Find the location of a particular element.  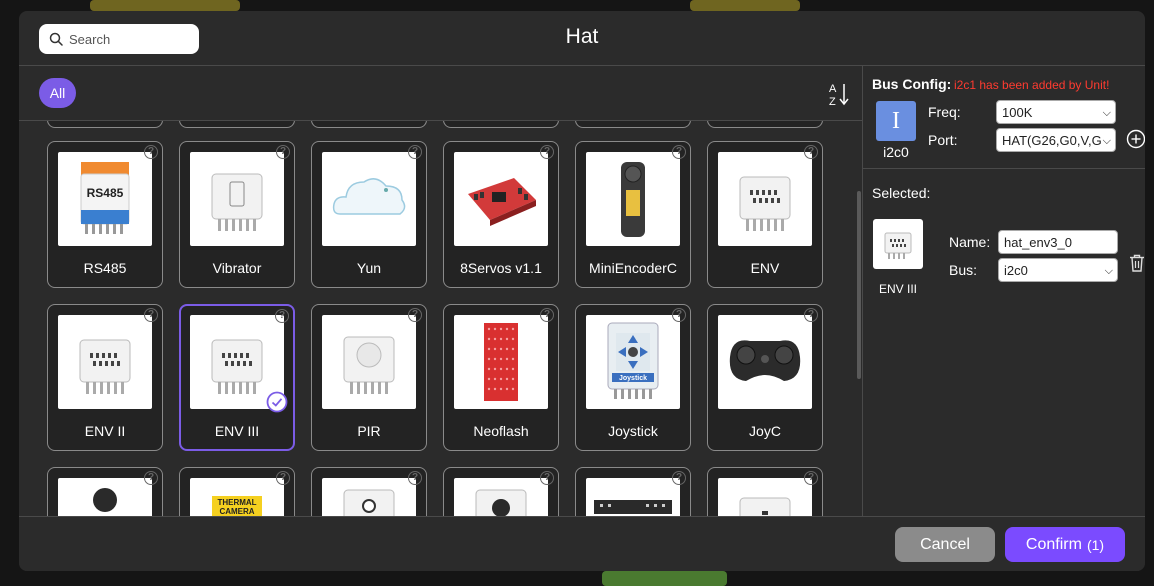

selected-item-thumbnail is located at coordinates (898, 244).